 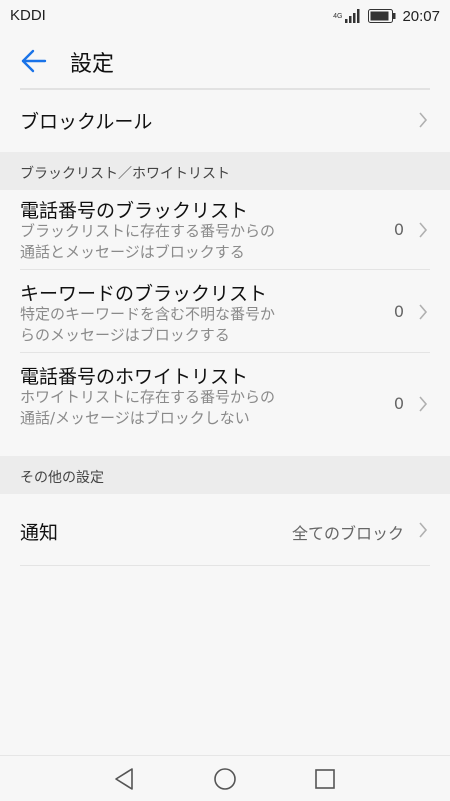 I want to click on status-icons: 4G 20:07, so click(x=386, y=16).